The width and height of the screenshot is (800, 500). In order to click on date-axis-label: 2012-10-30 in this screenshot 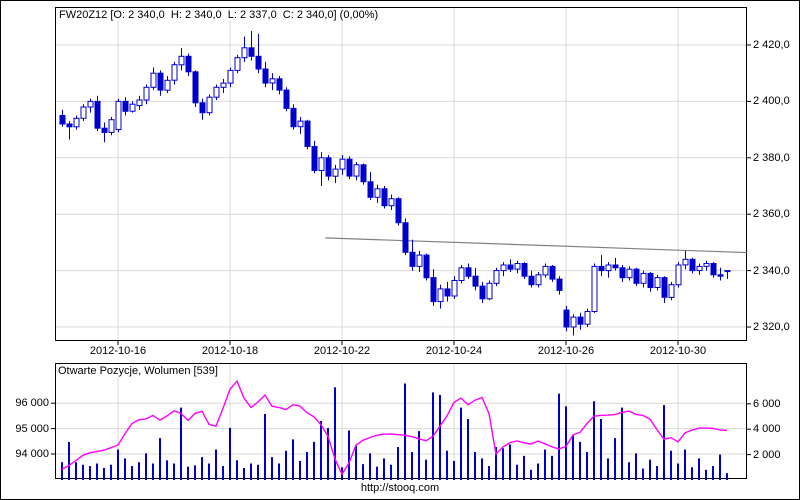, I will do `click(678, 351)`.